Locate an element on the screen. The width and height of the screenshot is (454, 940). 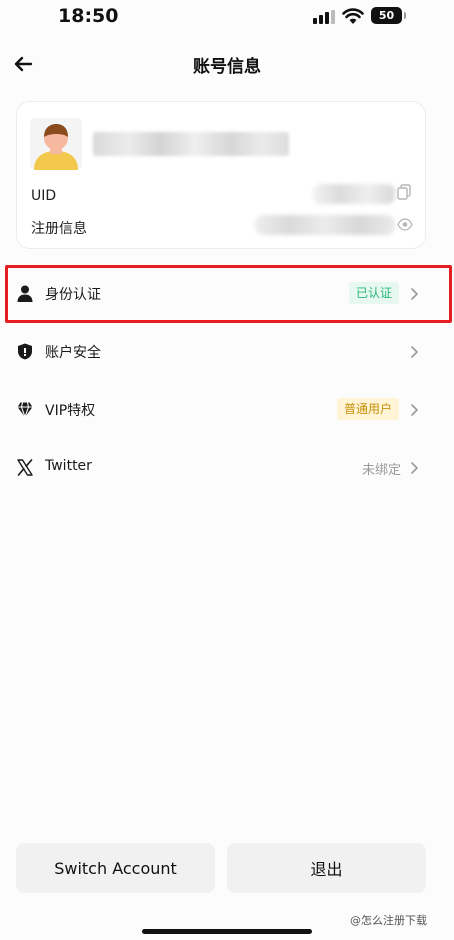
twitter-bind-status: 未绑定 is located at coordinates (381, 470).